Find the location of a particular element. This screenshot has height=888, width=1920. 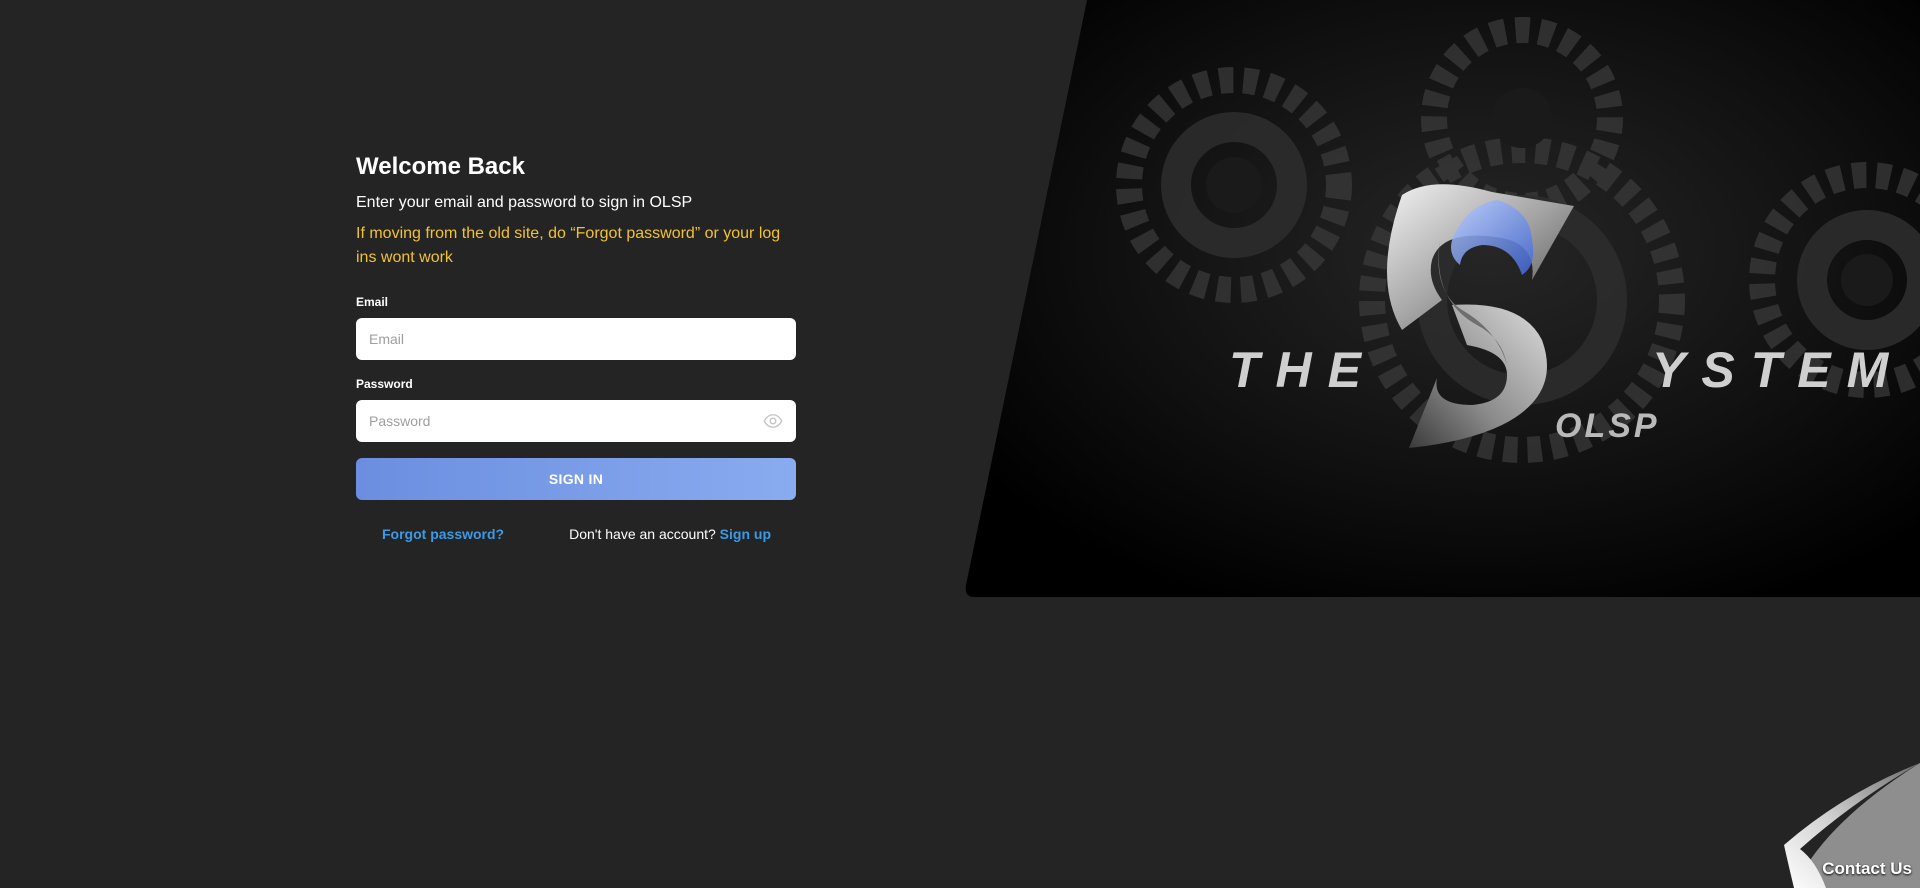

password-label: Password is located at coordinates (384, 384).